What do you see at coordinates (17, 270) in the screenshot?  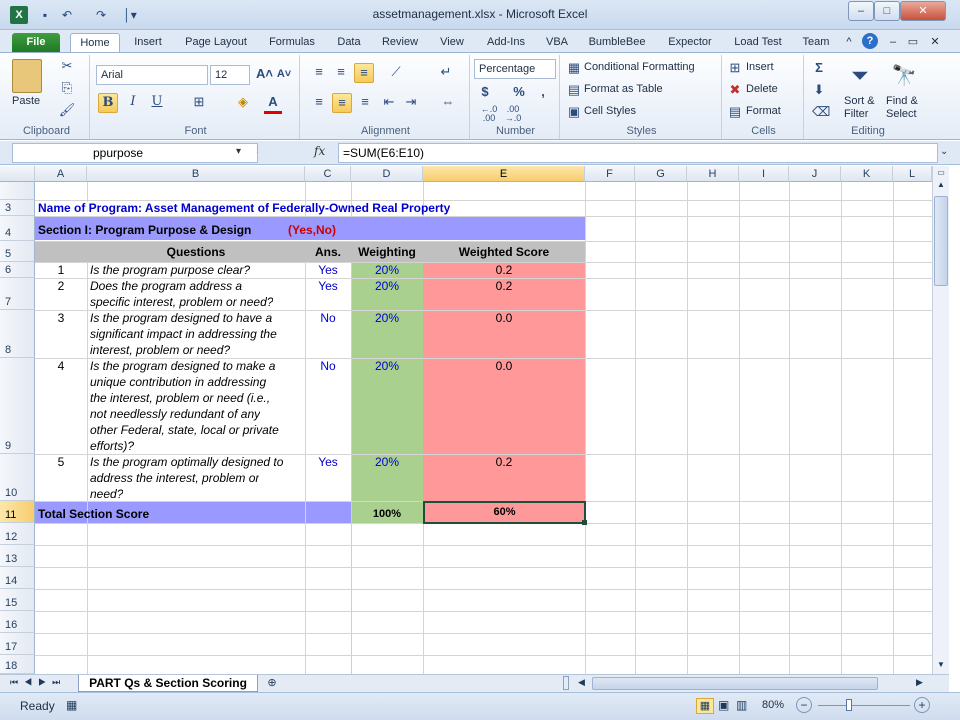 I see `row-header: 6` at bounding box center [17, 270].